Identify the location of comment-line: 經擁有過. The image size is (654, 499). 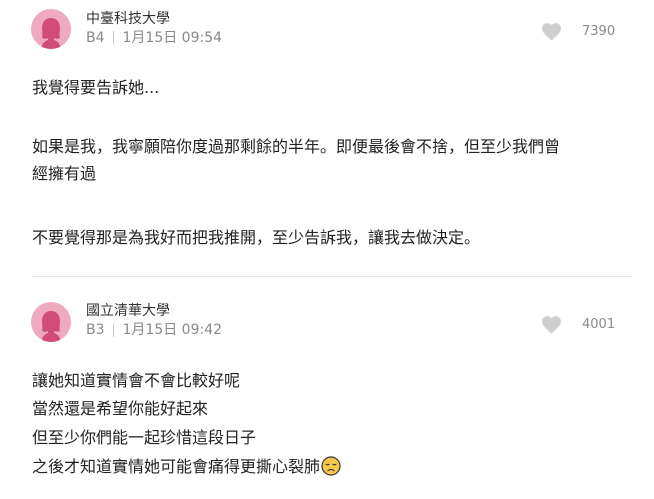
(64, 173).